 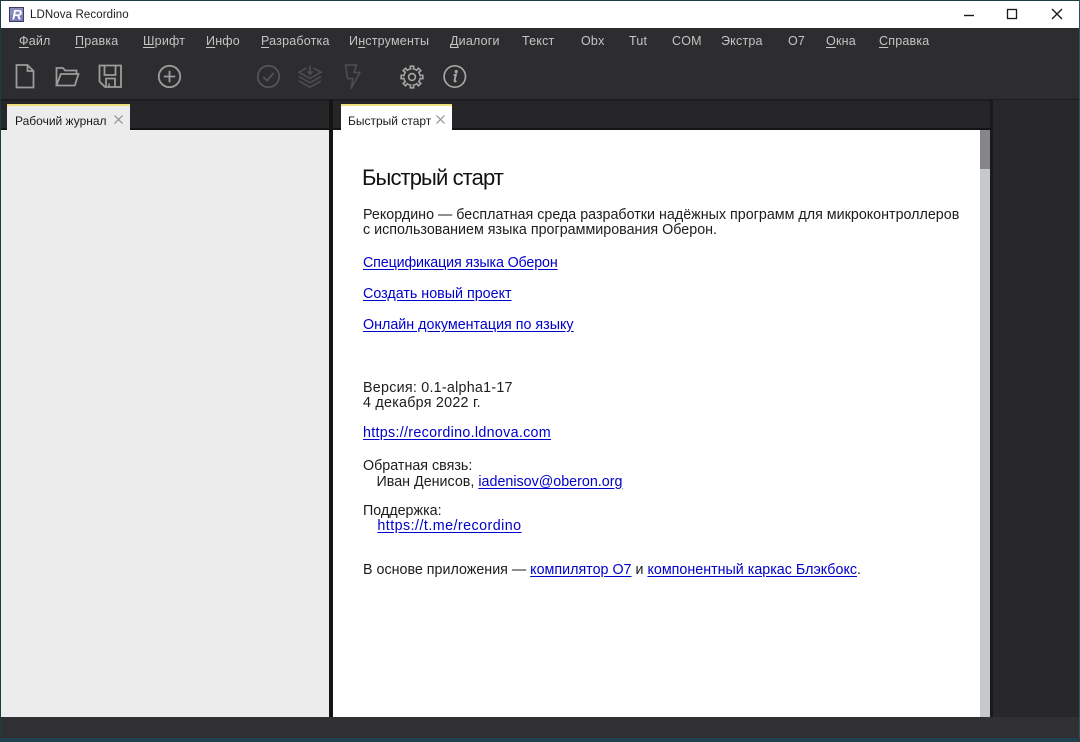 I want to click on svg-text: R, so click(x=17, y=14).